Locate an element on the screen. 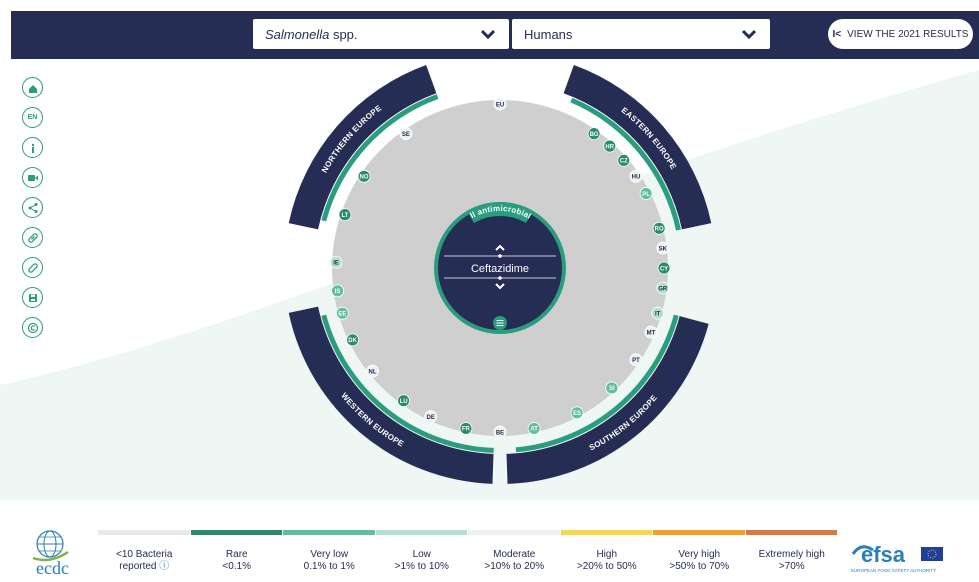  legend-range: 0.1% to 1% is located at coordinates (329, 566).